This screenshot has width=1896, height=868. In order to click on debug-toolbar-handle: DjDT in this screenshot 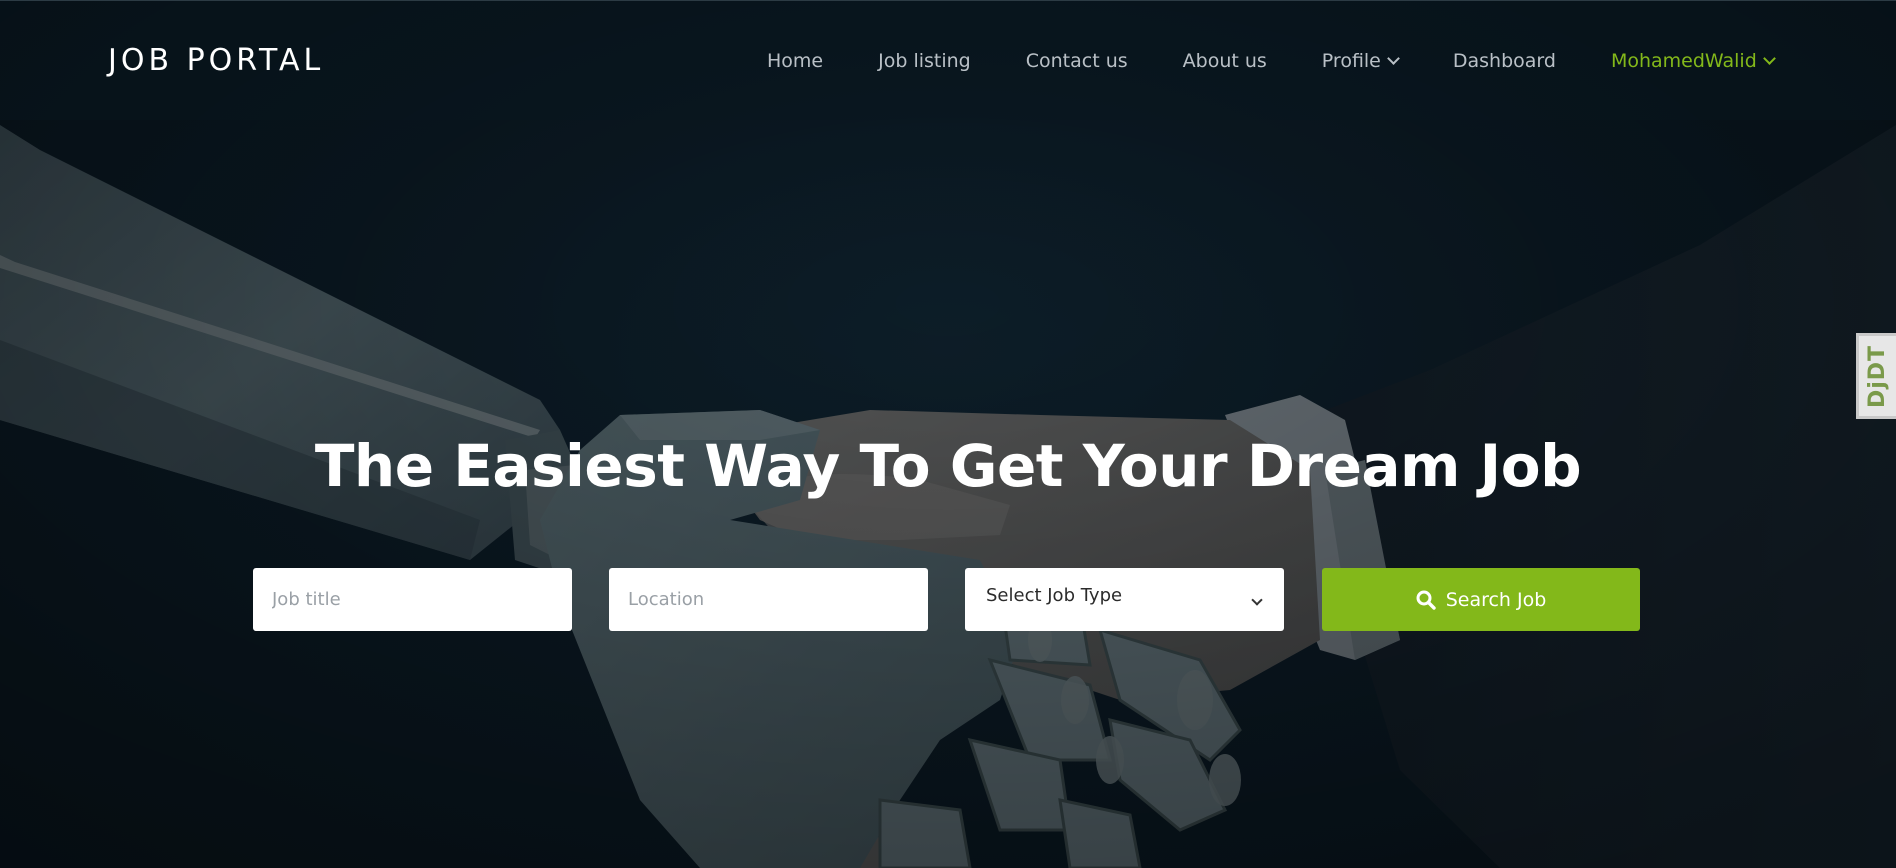, I will do `click(1876, 376)`.